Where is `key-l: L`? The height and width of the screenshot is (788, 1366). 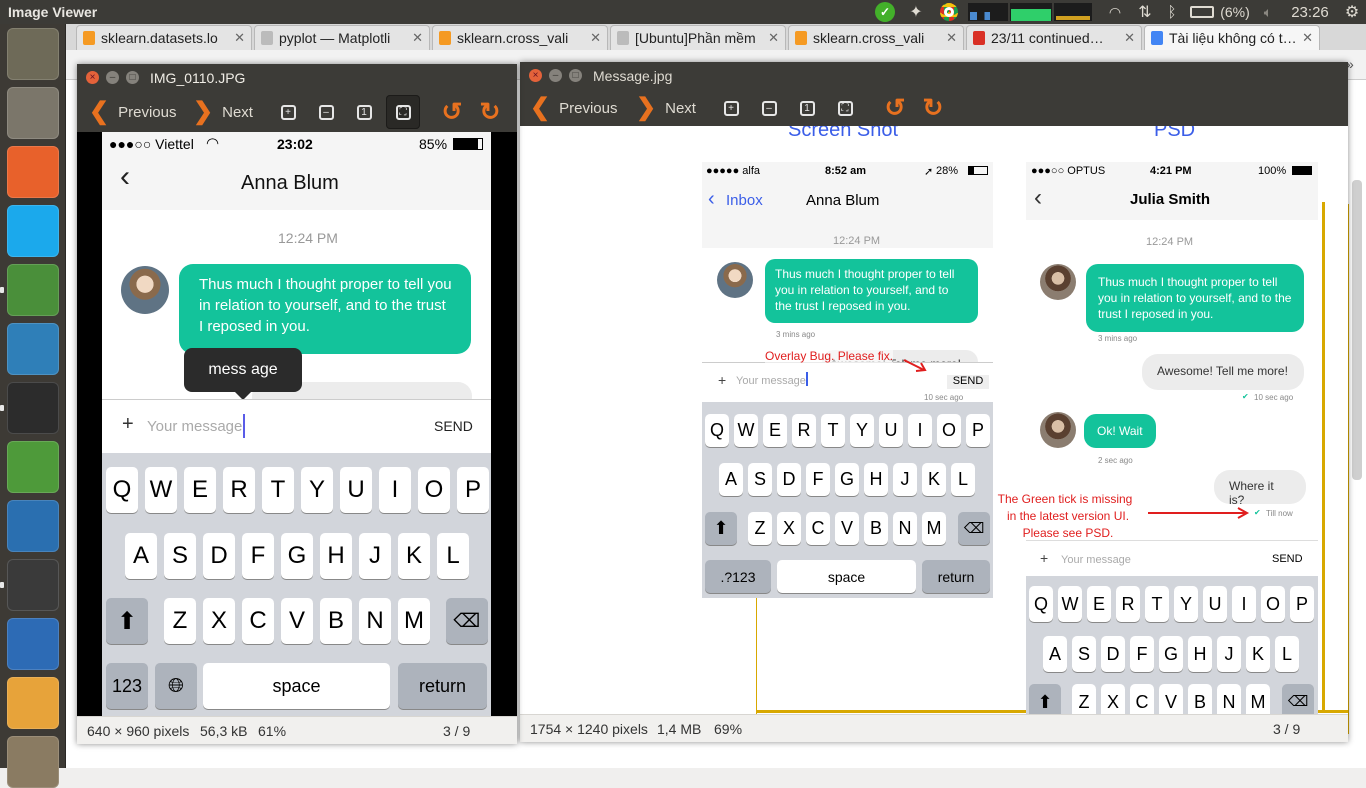
key-l: L is located at coordinates (963, 479).